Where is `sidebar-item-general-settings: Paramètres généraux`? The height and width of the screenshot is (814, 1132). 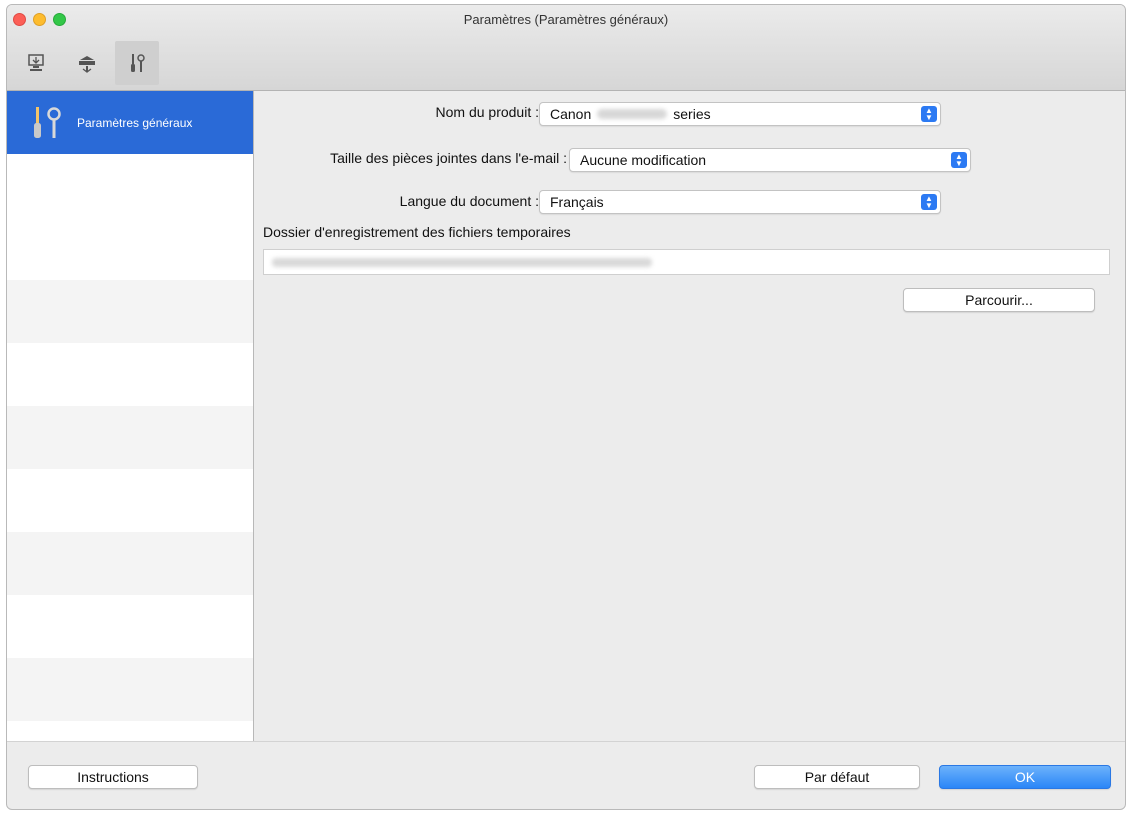 sidebar-item-general-settings: Paramètres généraux is located at coordinates (130, 122).